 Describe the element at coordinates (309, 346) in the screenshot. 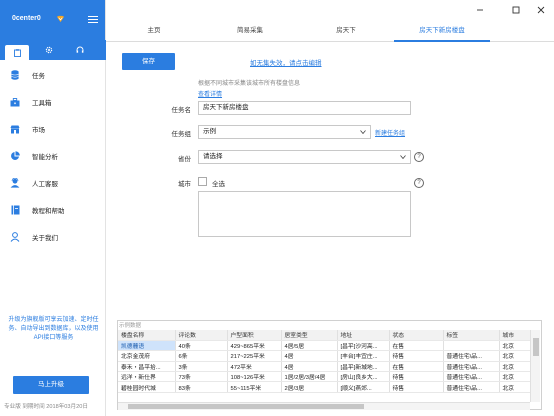

I see `table-cell: 4居/5居` at that location.